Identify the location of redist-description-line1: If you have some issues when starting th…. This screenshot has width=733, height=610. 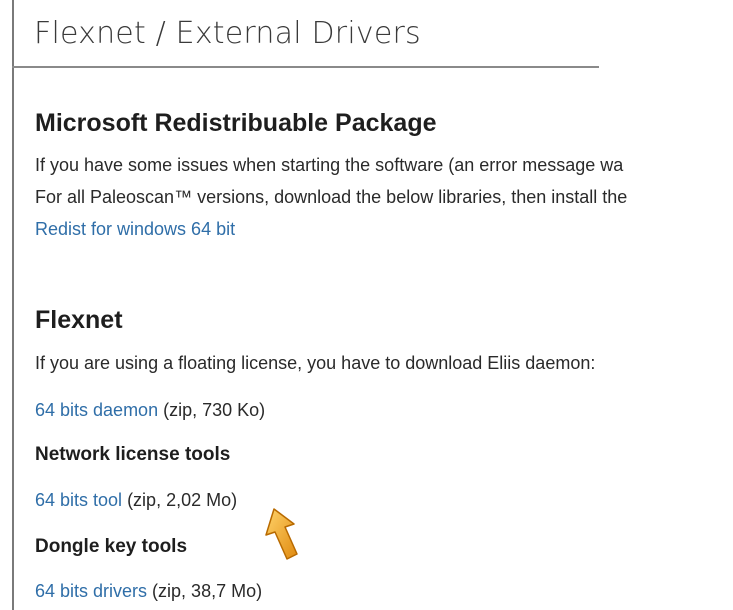
(329, 165).